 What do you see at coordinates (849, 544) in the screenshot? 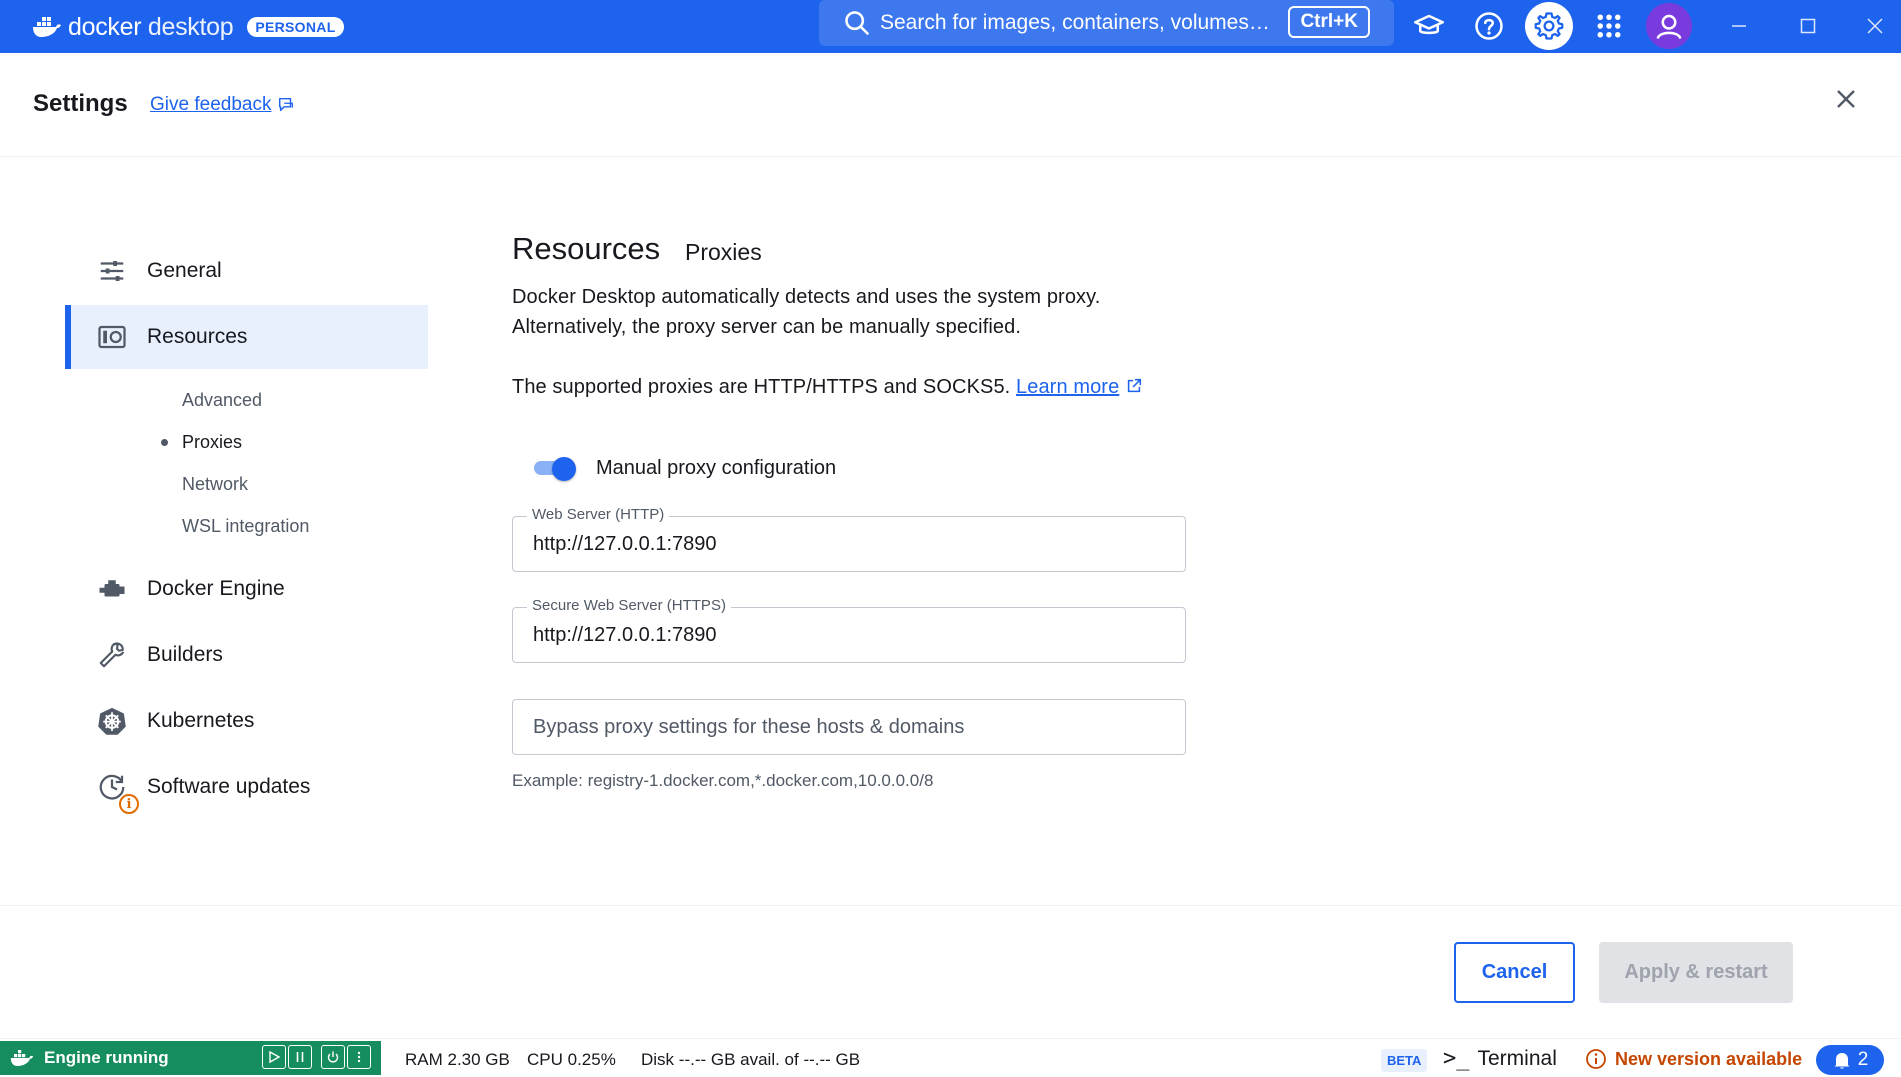
I see `http-proxy-input` at bounding box center [849, 544].